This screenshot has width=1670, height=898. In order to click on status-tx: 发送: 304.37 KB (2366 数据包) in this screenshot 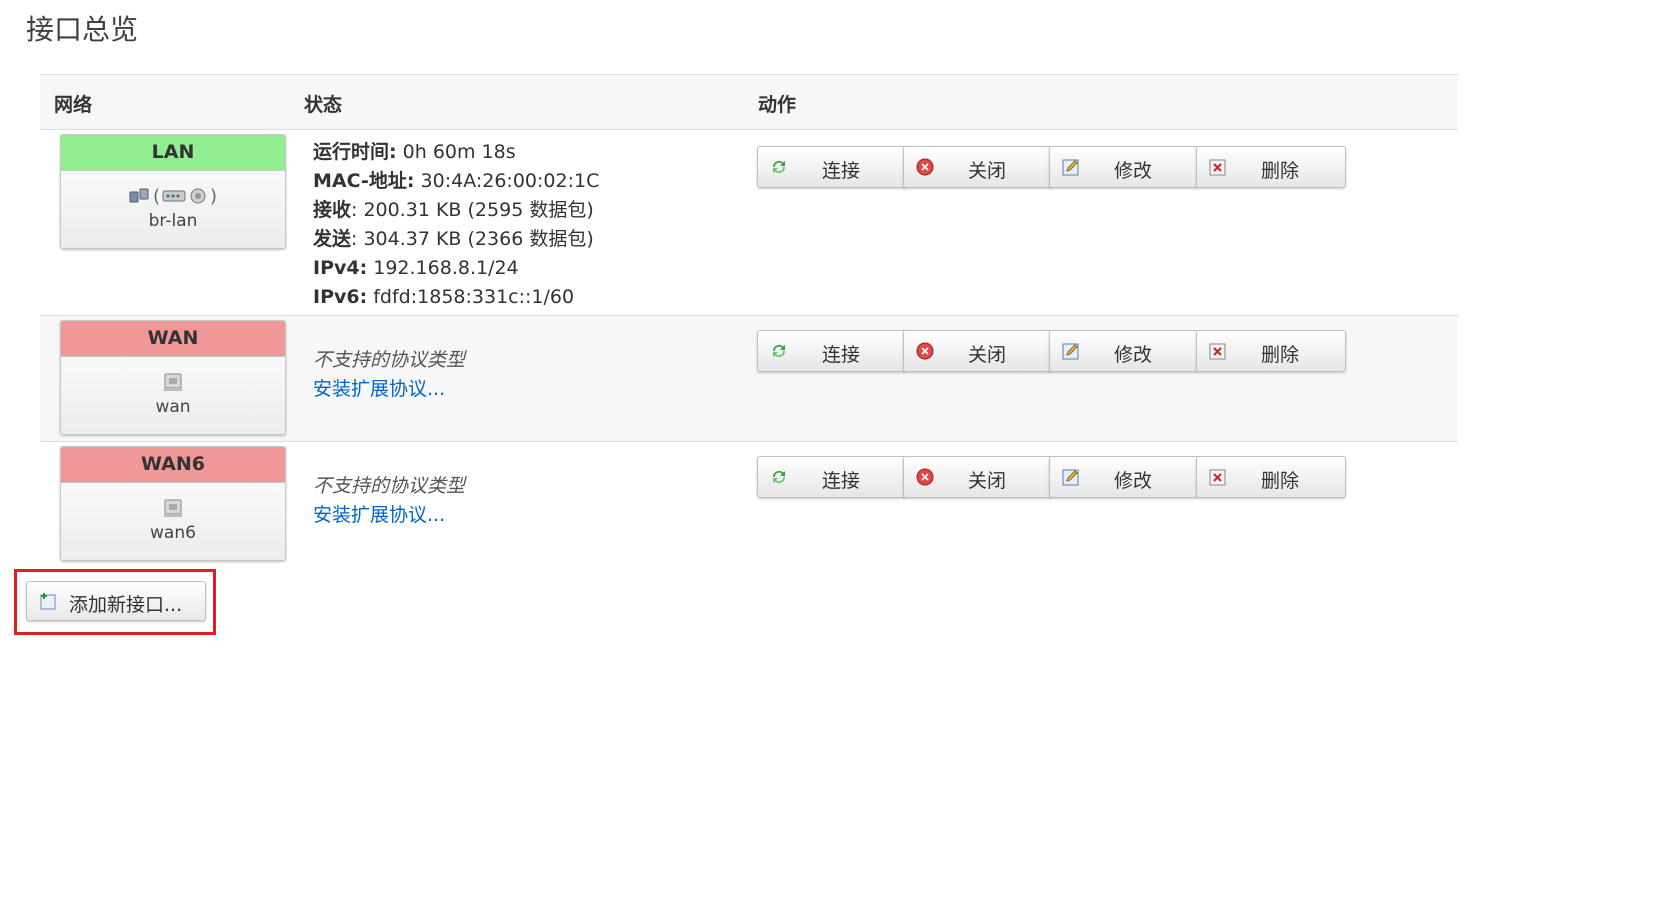, I will do `click(453, 239)`.